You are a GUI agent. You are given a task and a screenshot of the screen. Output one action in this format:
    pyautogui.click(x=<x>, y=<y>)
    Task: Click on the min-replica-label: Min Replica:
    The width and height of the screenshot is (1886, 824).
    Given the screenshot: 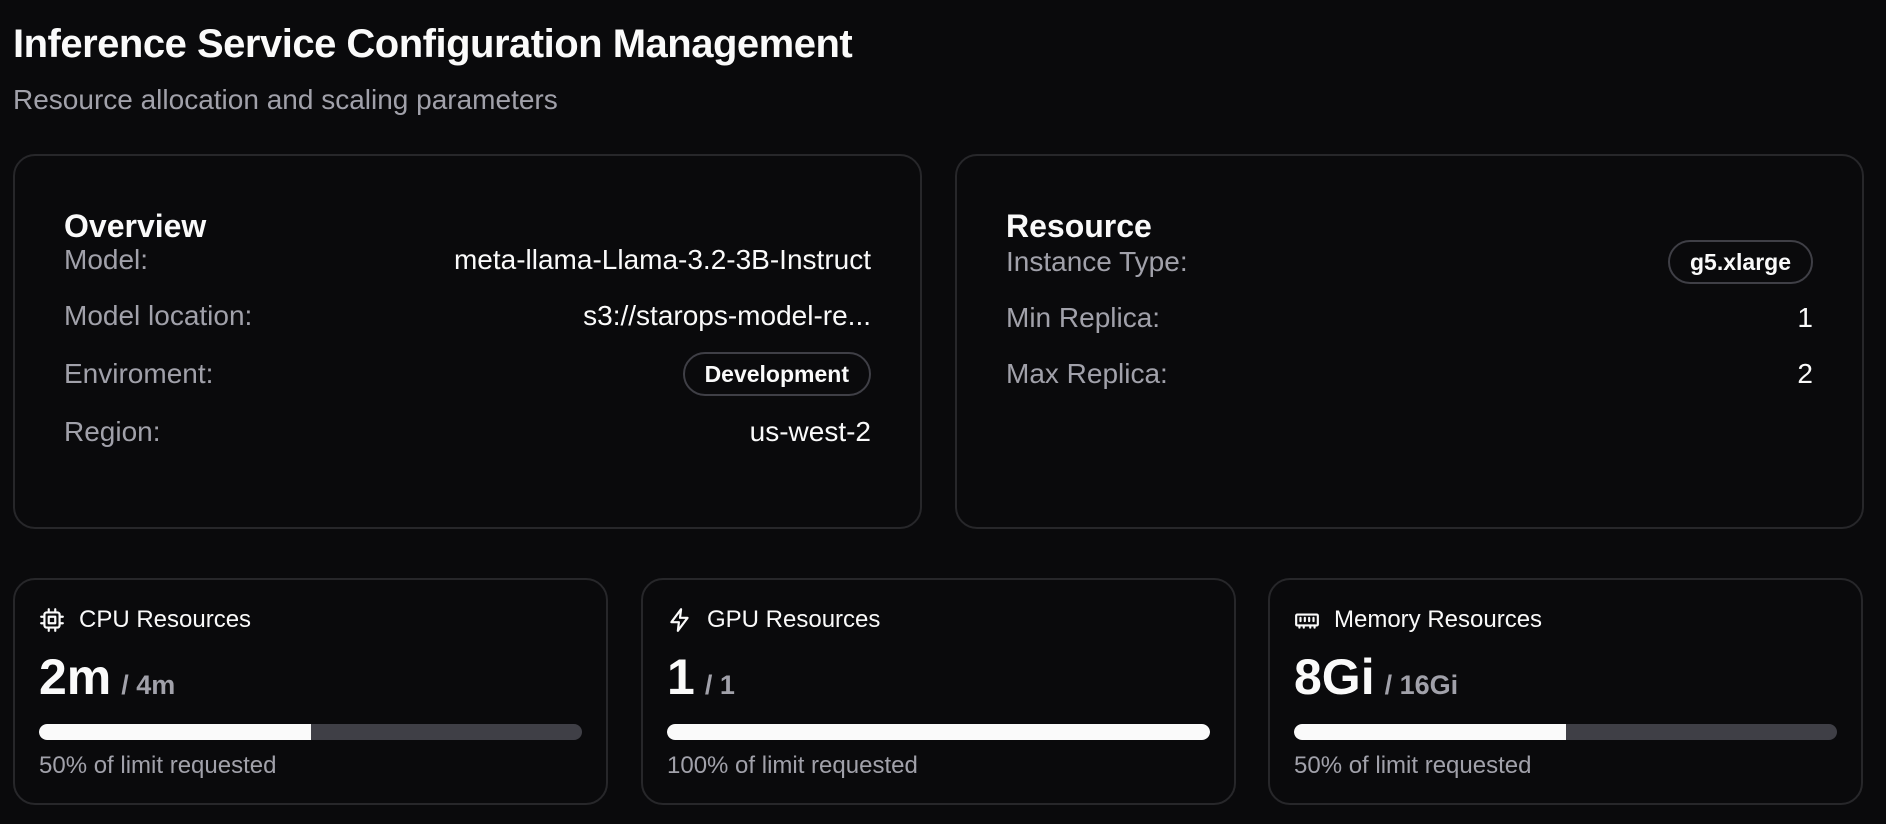 What is the action you would take?
    pyautogui.click(x=1083, y=317)
    